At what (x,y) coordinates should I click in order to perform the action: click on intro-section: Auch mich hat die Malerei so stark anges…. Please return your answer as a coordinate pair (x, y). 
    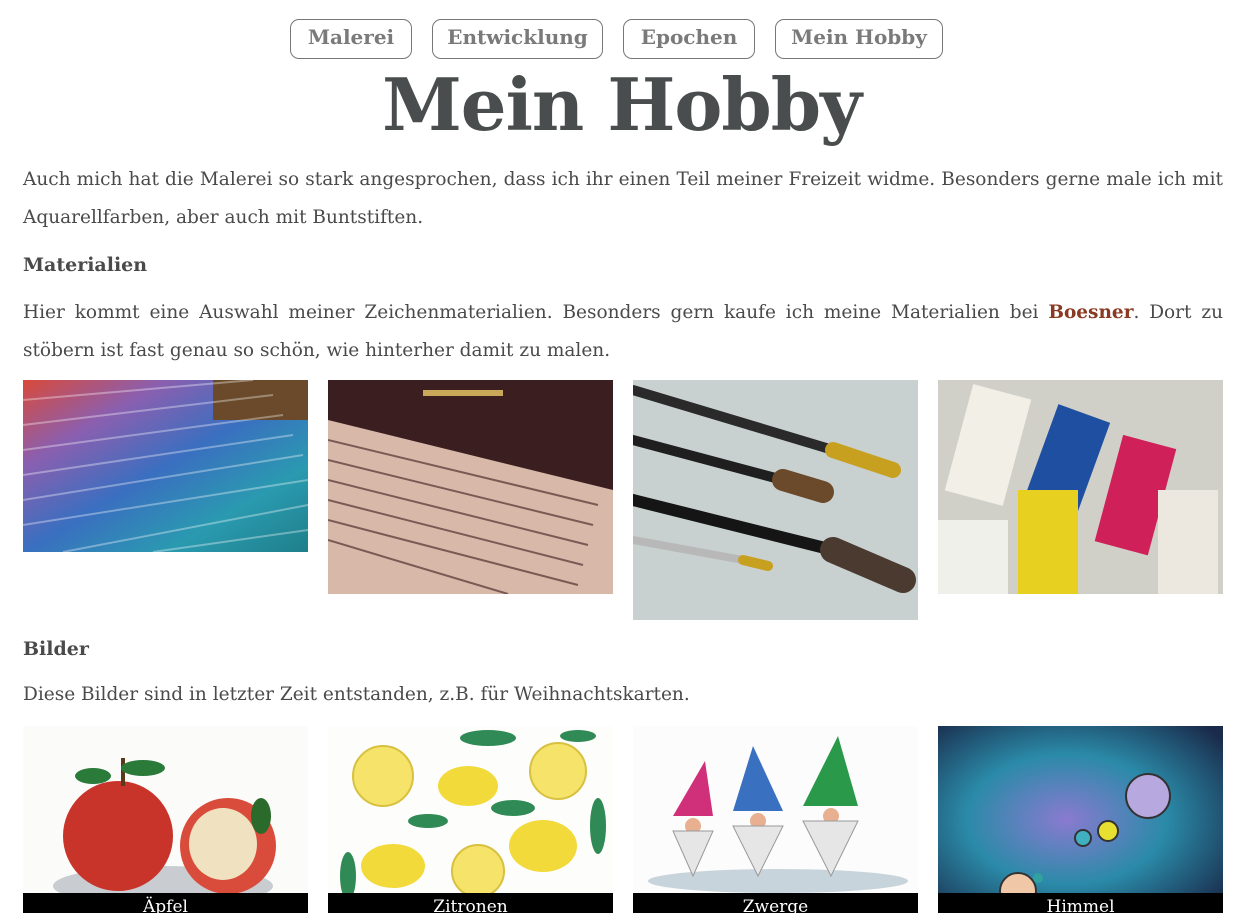
    Looking at the image, I should click on (623, 199).